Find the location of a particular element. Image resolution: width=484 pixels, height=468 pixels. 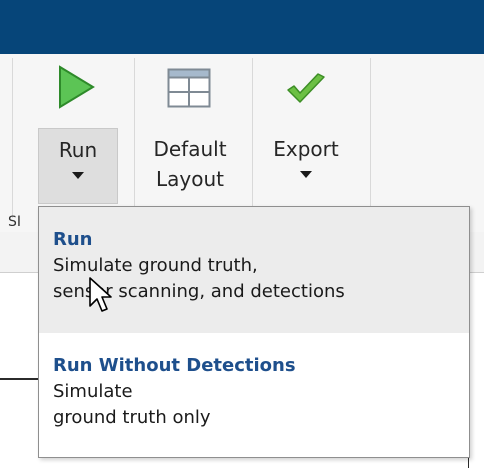

default-layout-label-line2: Layout is located at coordinates (190, 179).